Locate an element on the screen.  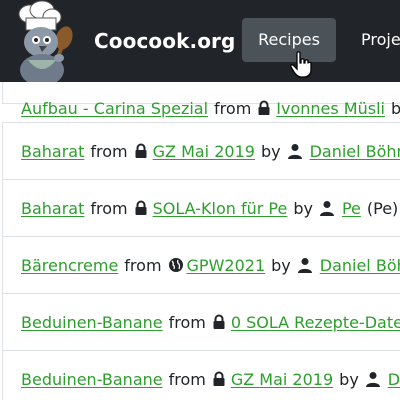
author-link: Pe is located at coordinates (351, 208).